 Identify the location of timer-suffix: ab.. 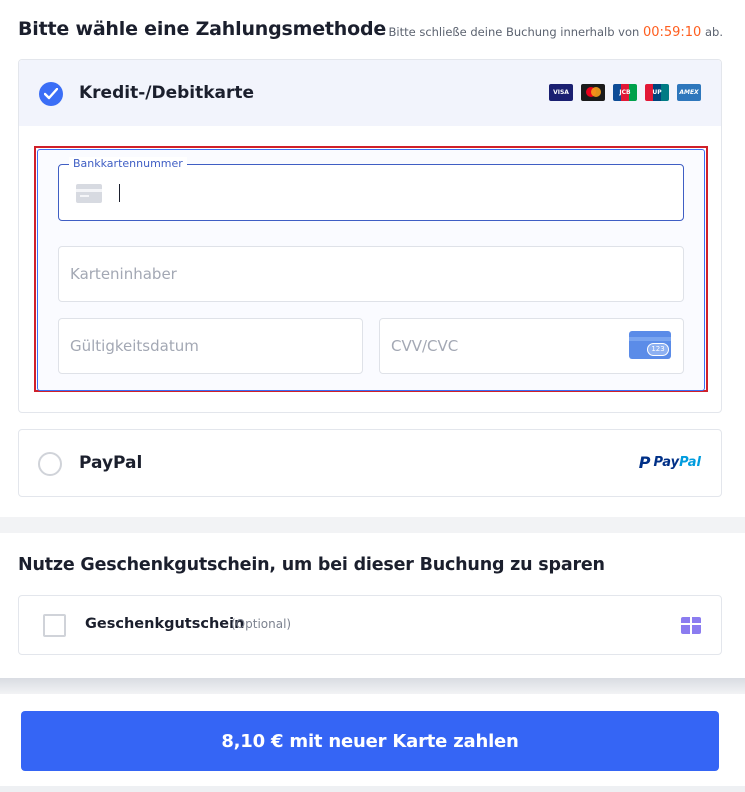
(713, 32).